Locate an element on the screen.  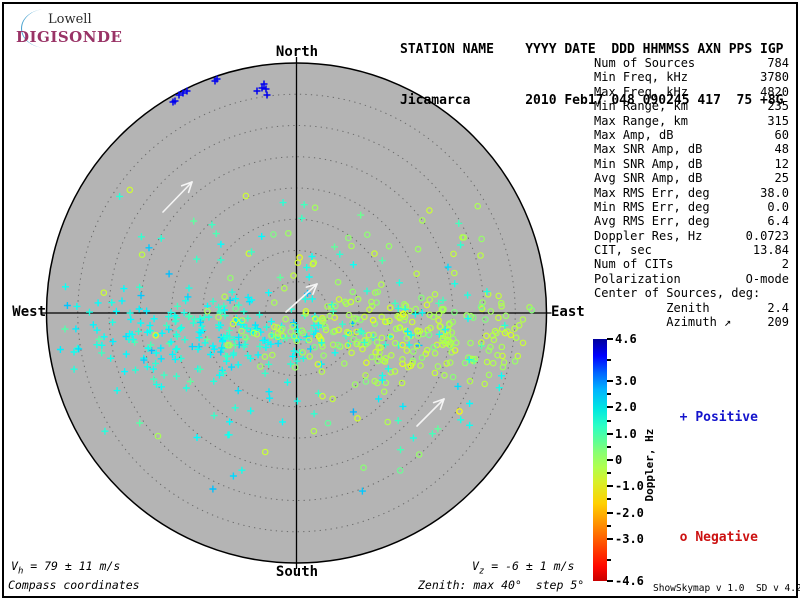
colorbar-tick-label: 2.0 is located at coordinates (626, 407).